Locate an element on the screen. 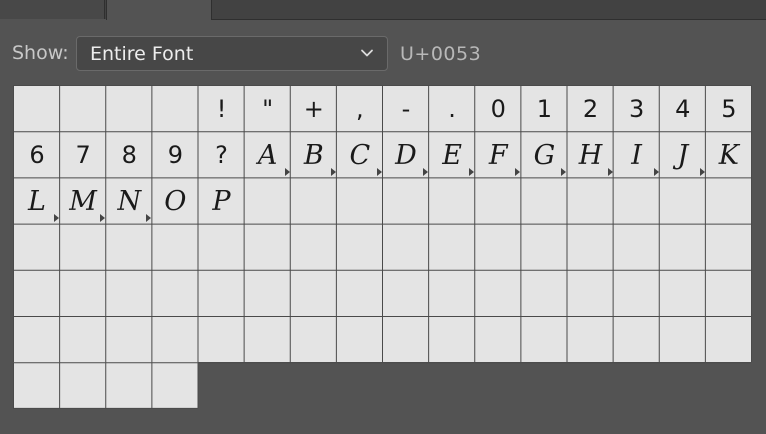  glyph-cell: 0 is located at coordinates (498, 109).